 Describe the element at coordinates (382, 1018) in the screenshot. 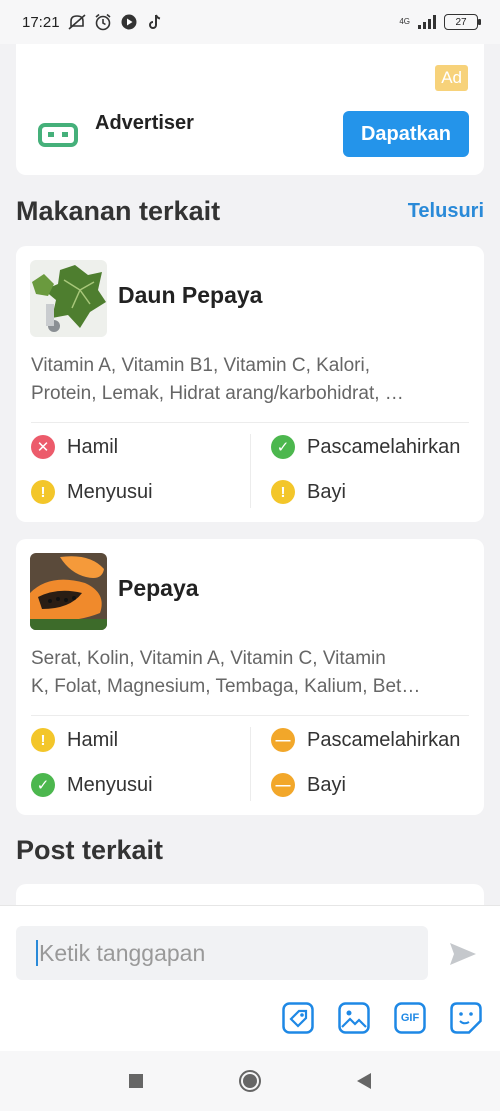

I see `comment-tools: GIF` at that location.